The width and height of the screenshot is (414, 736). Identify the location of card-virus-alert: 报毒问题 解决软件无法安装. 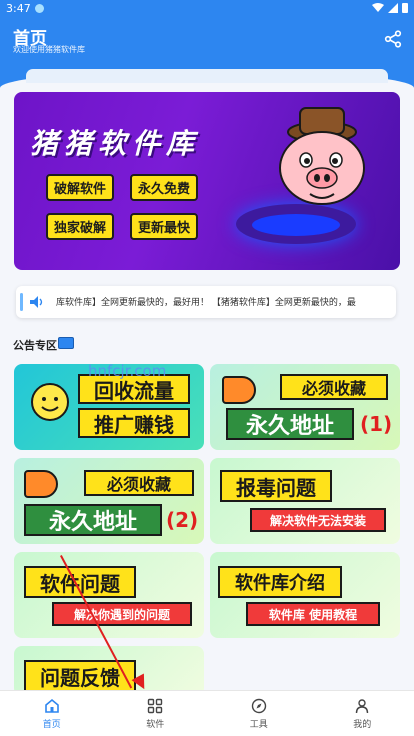
(305, 501).